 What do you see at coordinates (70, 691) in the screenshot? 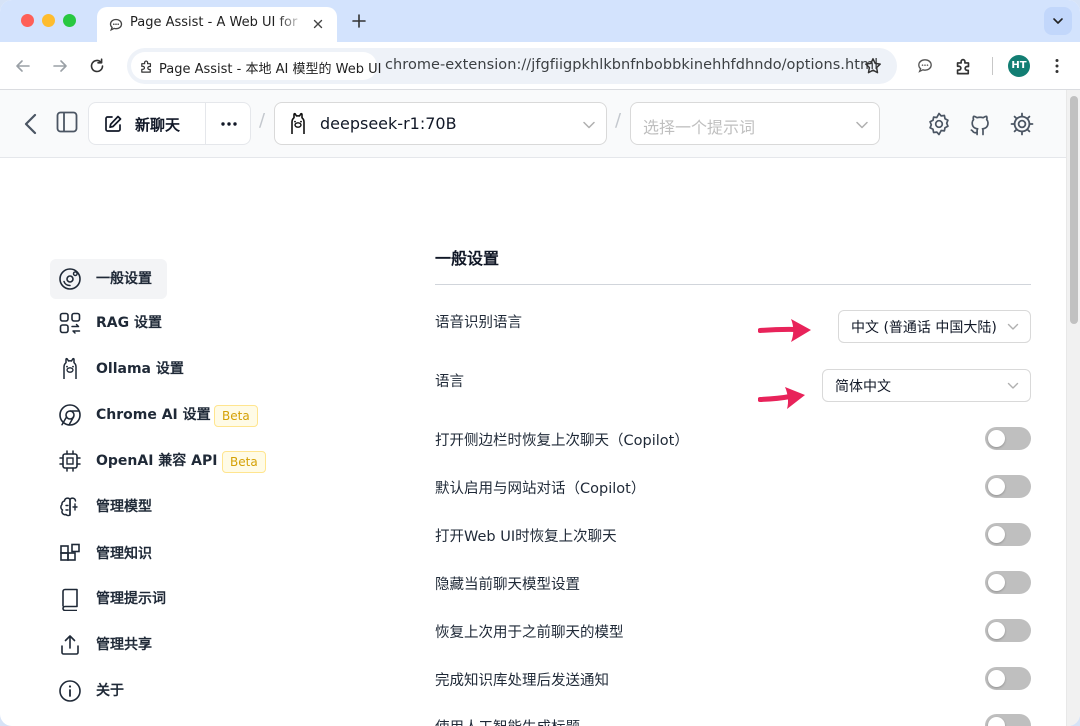
I see `info-icon` at bounding box center [70, 691].